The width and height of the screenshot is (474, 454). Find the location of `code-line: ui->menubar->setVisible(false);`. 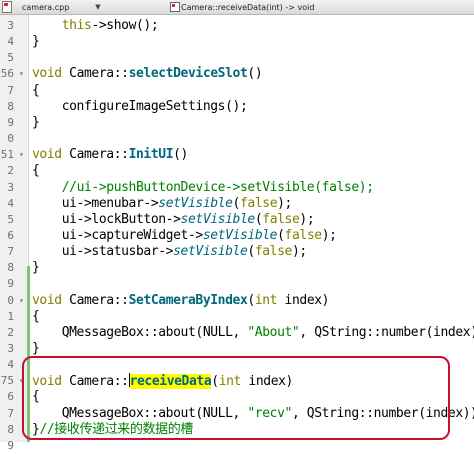

code-line: ui->menubar->setVisible(false); is located at coordinates (162, 203).